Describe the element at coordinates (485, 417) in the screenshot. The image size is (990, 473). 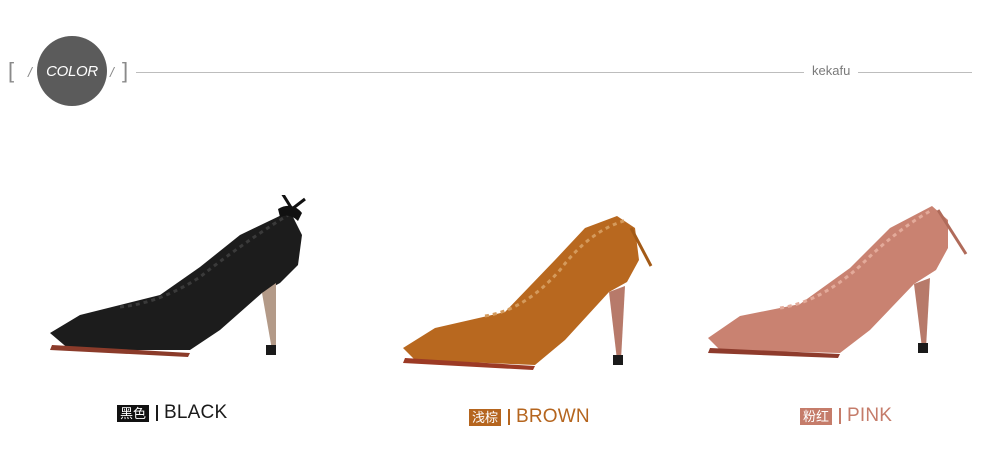
I see `caption-brown-cn: 浅棕` at that location.